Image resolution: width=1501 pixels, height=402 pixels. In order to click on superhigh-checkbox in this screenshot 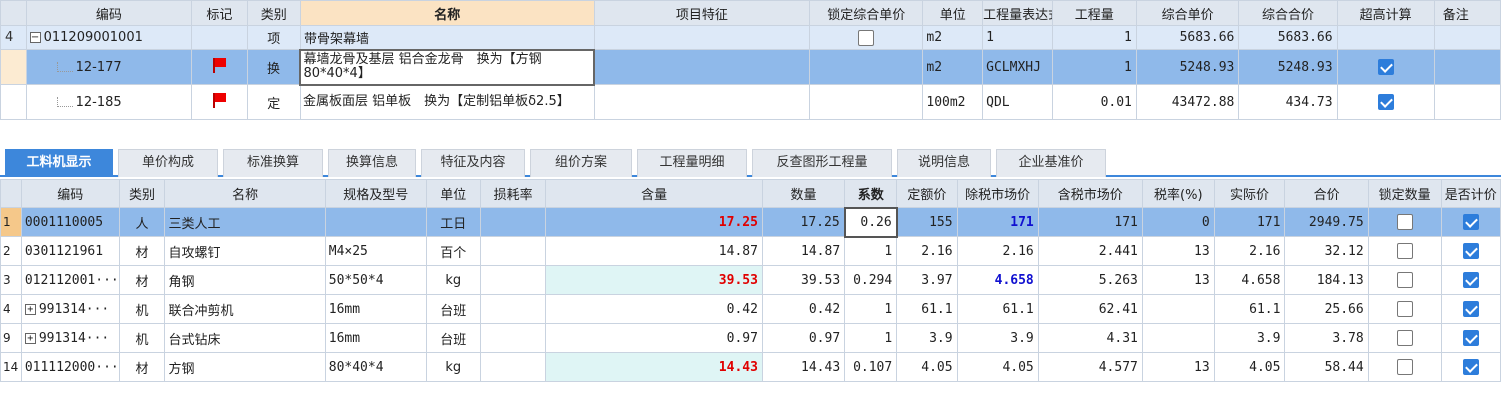, I will do `click(1385, 67)`.